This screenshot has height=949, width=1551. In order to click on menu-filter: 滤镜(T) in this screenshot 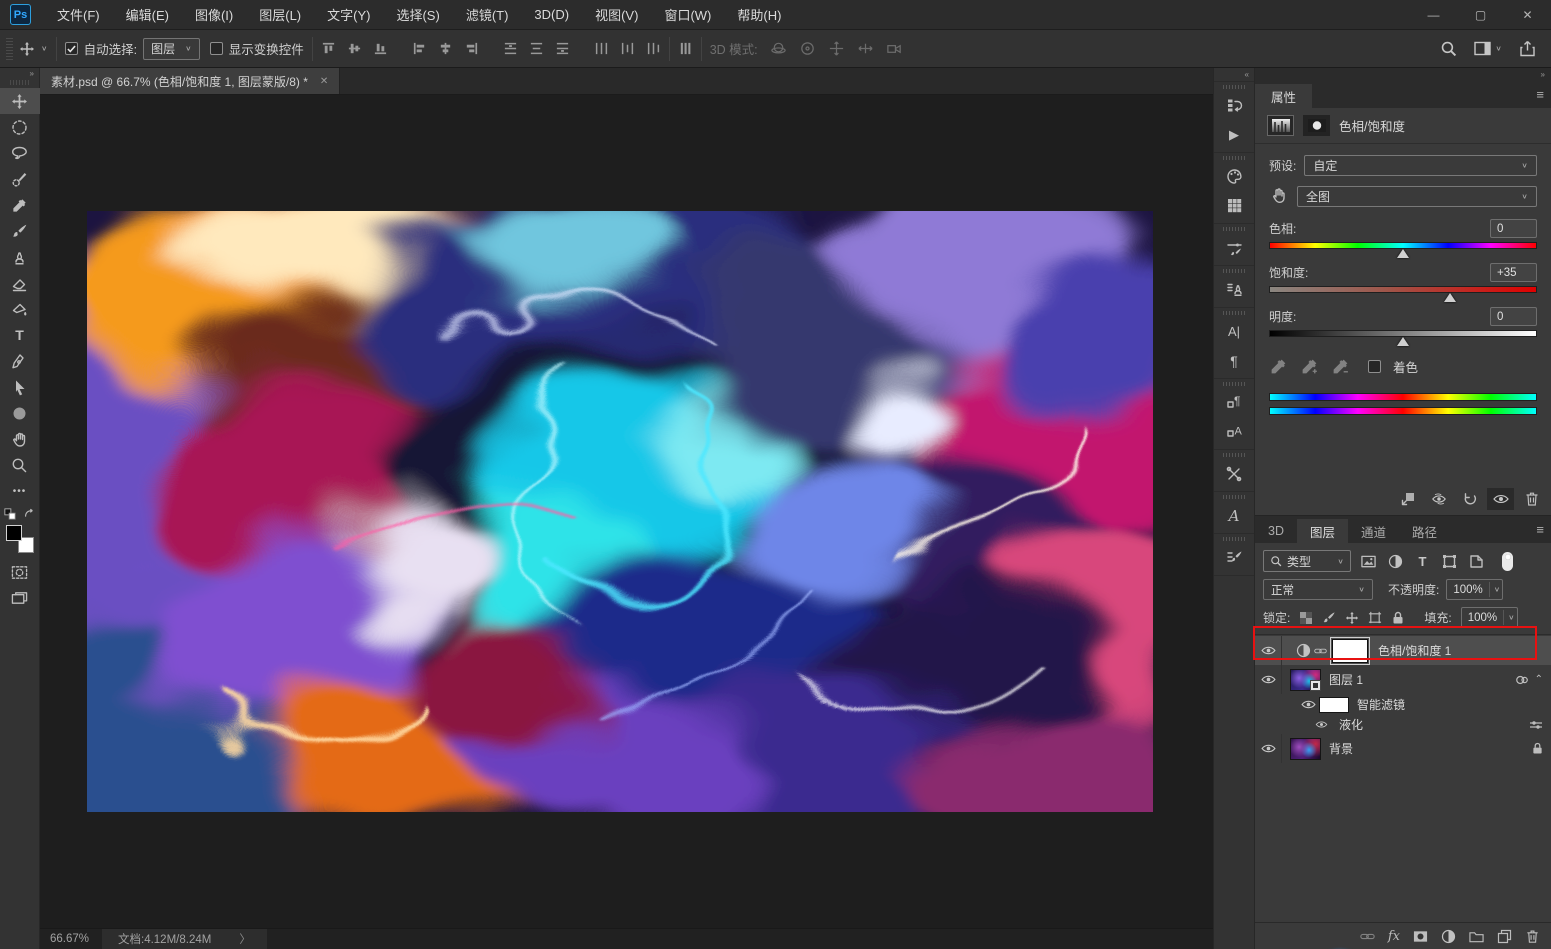, I will do `click(487, 14)`.